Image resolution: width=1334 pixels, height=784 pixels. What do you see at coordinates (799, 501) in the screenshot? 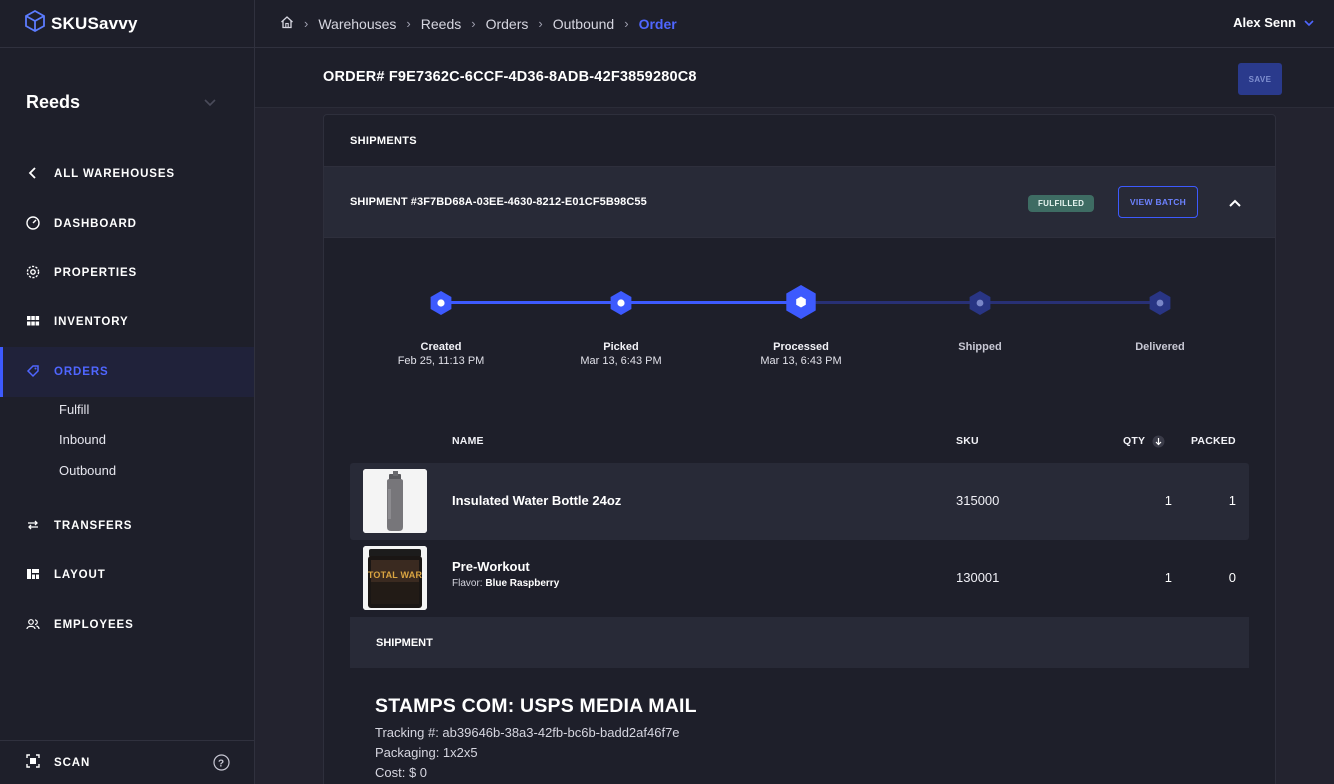
I see `table-row: Insulated Water Bottle 24oz 315000 1 1` at bounding box center [799, 501].